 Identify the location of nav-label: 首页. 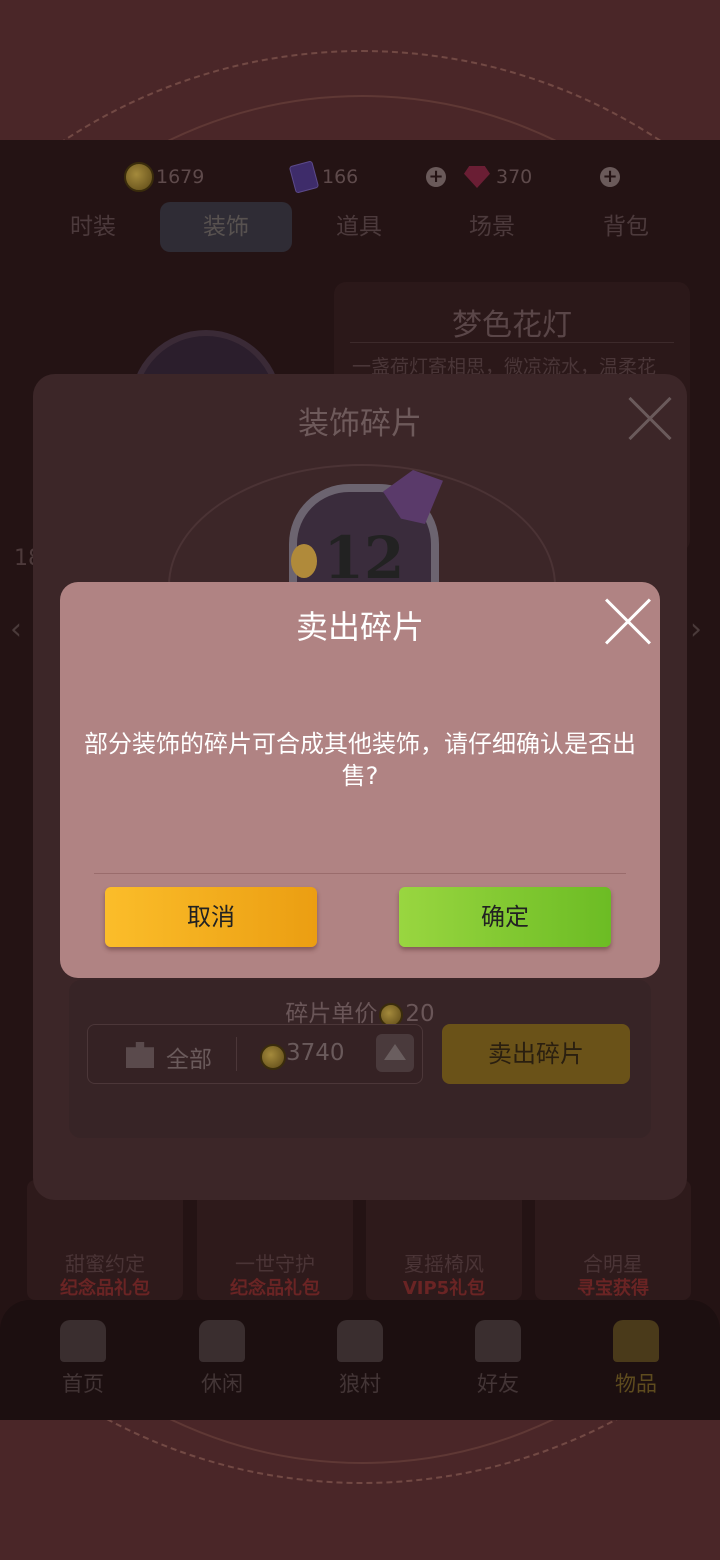
(83, 1384).